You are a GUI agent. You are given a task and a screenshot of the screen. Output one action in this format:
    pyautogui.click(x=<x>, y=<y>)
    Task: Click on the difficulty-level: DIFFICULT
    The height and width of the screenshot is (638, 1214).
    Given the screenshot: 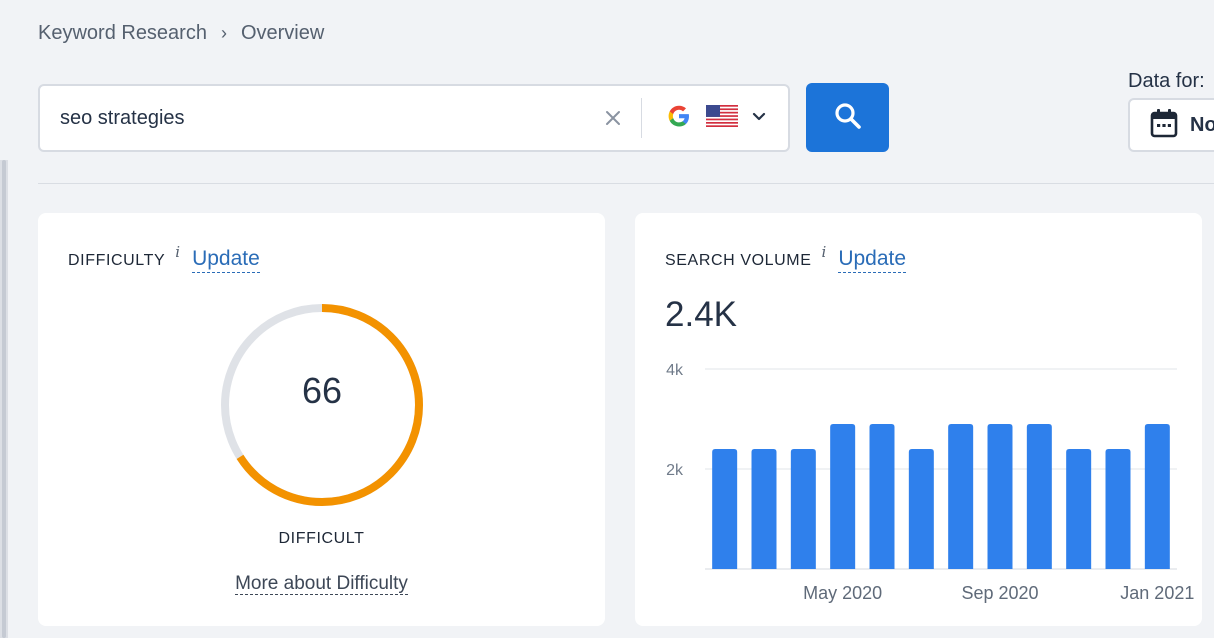 What is the action you would take?
    pyautogui.click(x=321, y=538)
    